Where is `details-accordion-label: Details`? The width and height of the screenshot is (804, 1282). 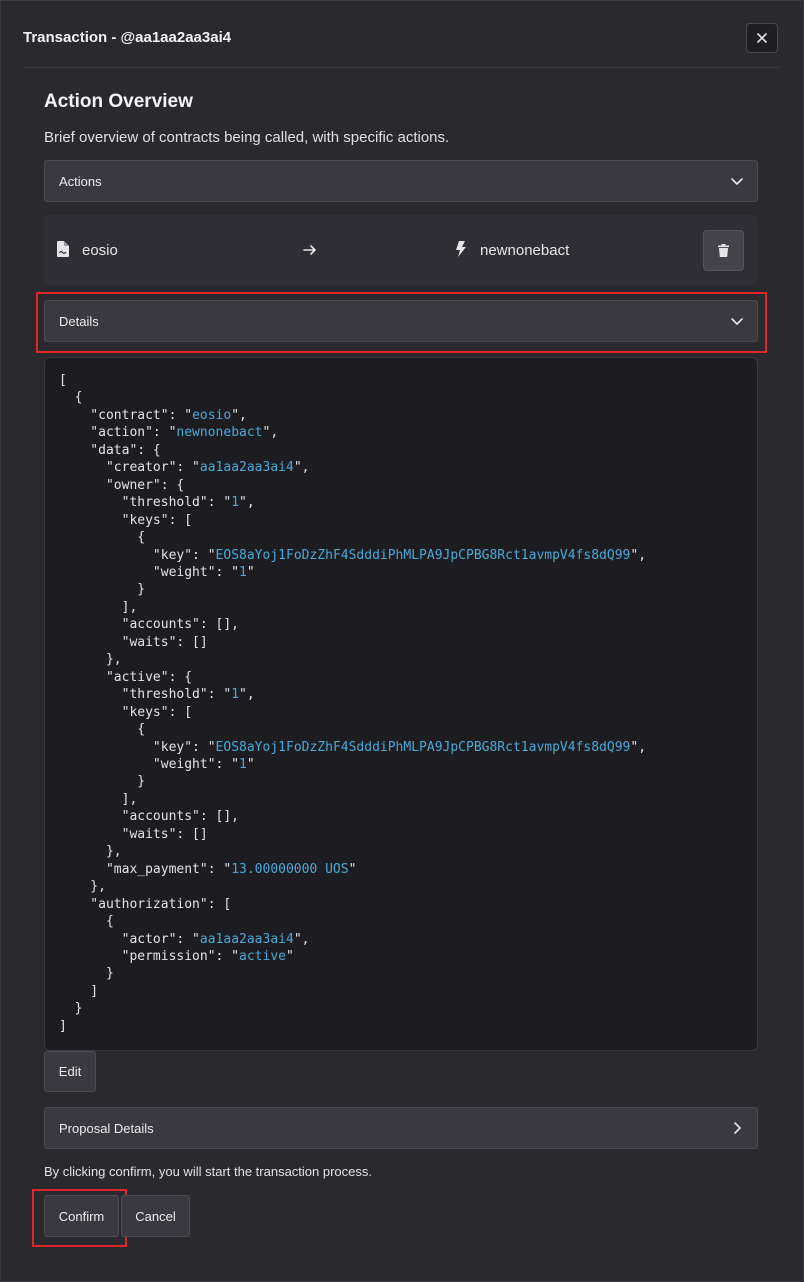
details-accordion-label: Details is located at coordinates (79, 321).